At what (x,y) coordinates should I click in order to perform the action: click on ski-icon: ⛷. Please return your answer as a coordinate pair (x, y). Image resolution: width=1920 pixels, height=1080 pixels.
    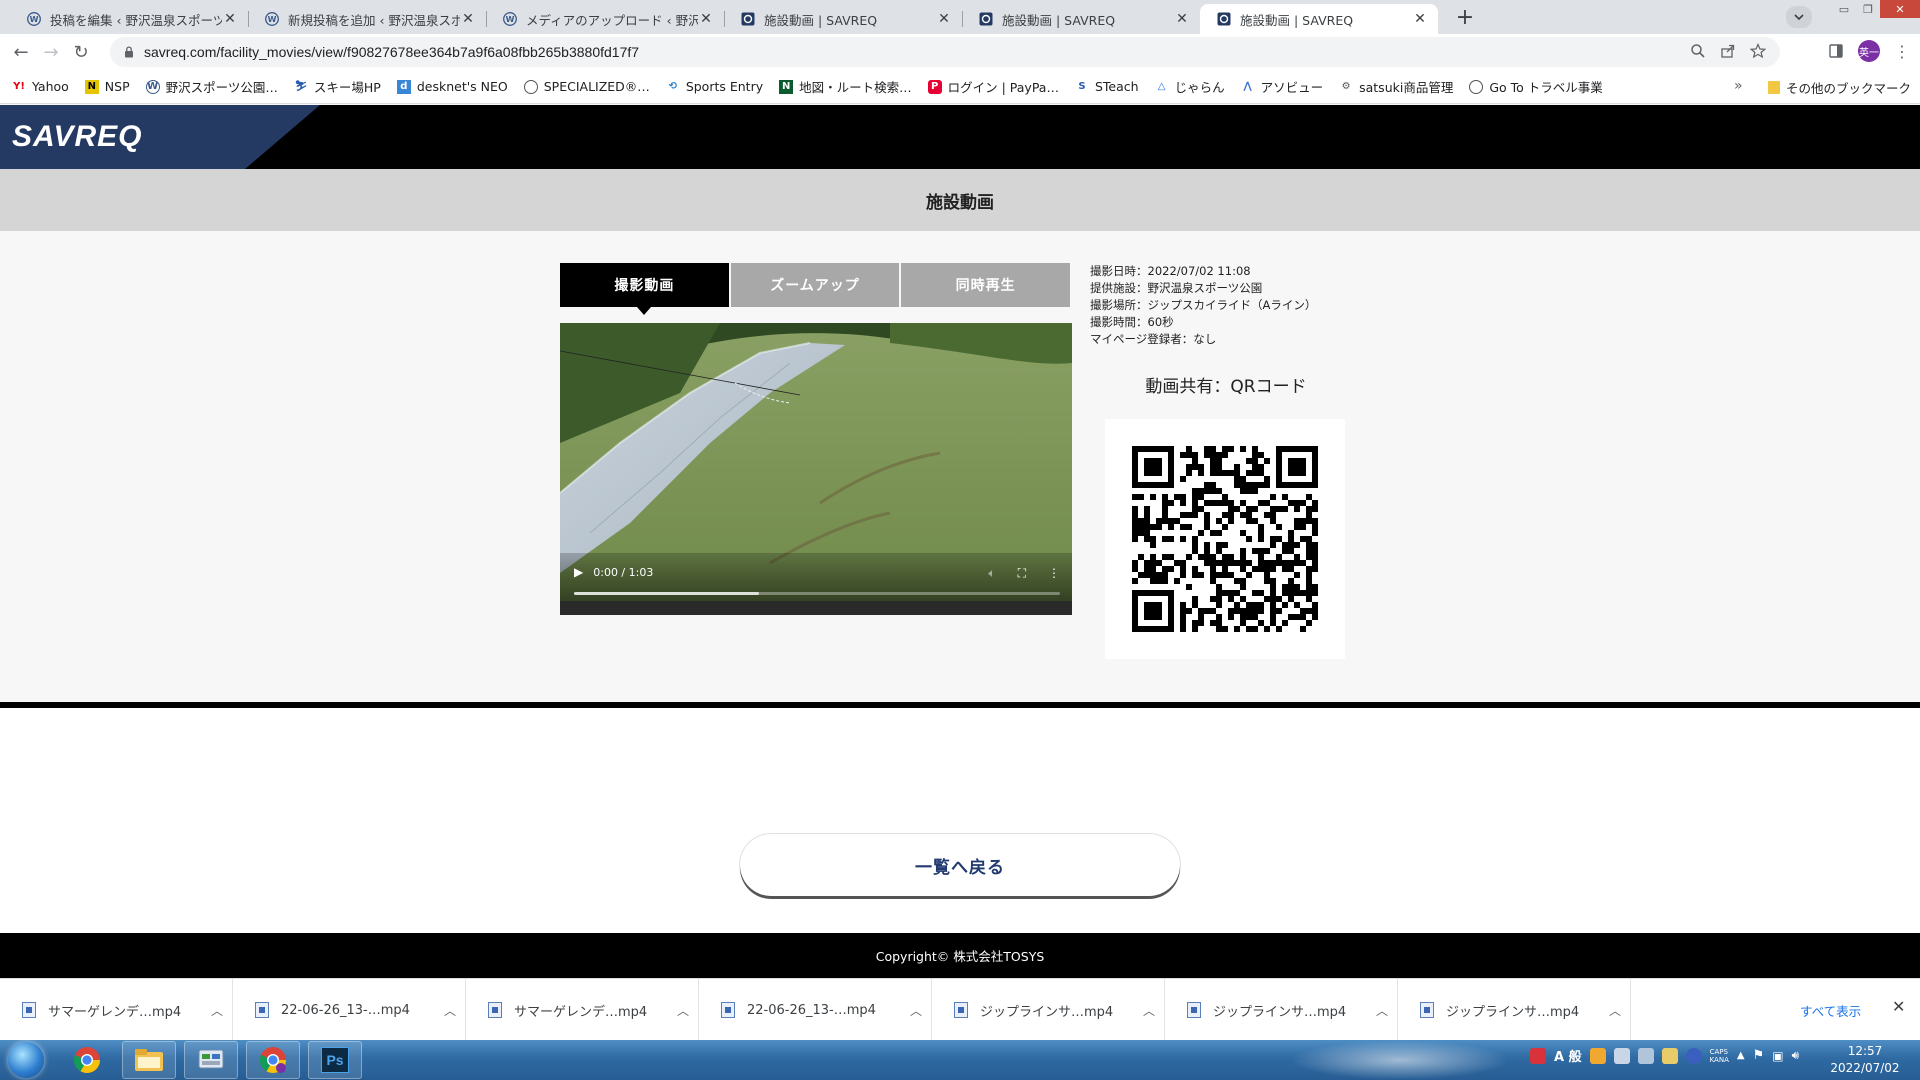
    Looking at the image, I should click on (301, 86).